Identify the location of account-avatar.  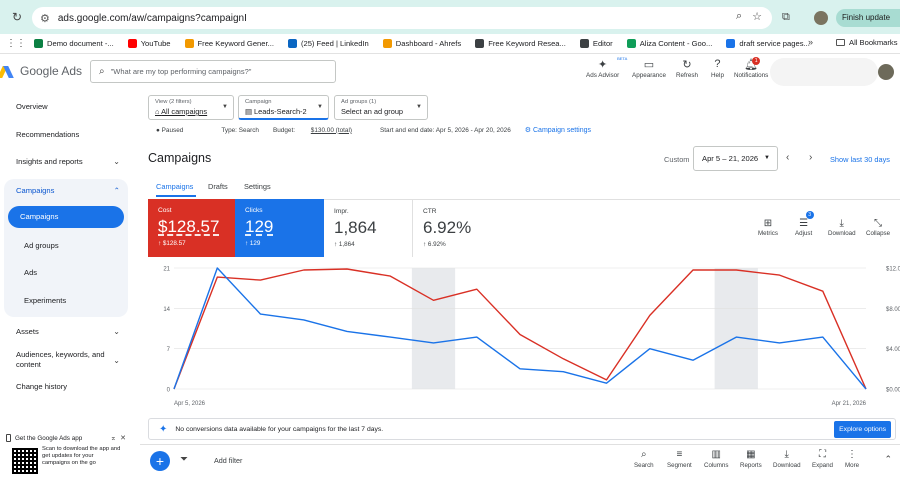
(886, 72).